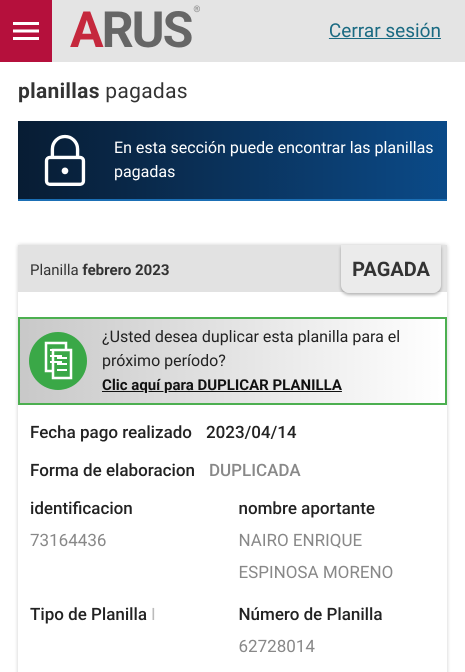 This screenshot has width=465, height=672. What do you see at coordinates (153, 615) in the screenshot?
I see `field-value: I` at bounding box center [153, 615].